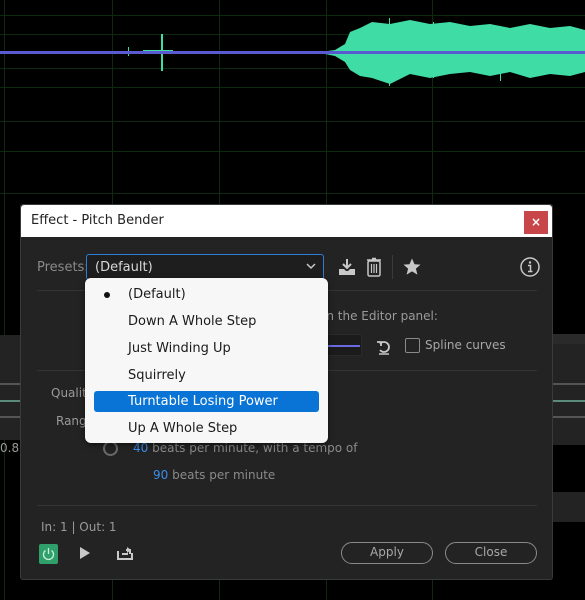 This screenshot has height=600, width=585. Describe the element at coordinates (107, 295) in the screenshot. I see `checked-bullet-icon` at that location.